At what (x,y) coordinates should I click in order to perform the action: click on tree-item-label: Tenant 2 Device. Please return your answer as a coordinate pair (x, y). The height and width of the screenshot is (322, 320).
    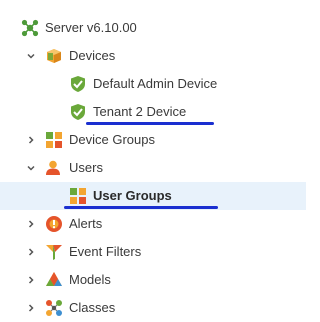
    Looking at the image, I should click on (140, 111).